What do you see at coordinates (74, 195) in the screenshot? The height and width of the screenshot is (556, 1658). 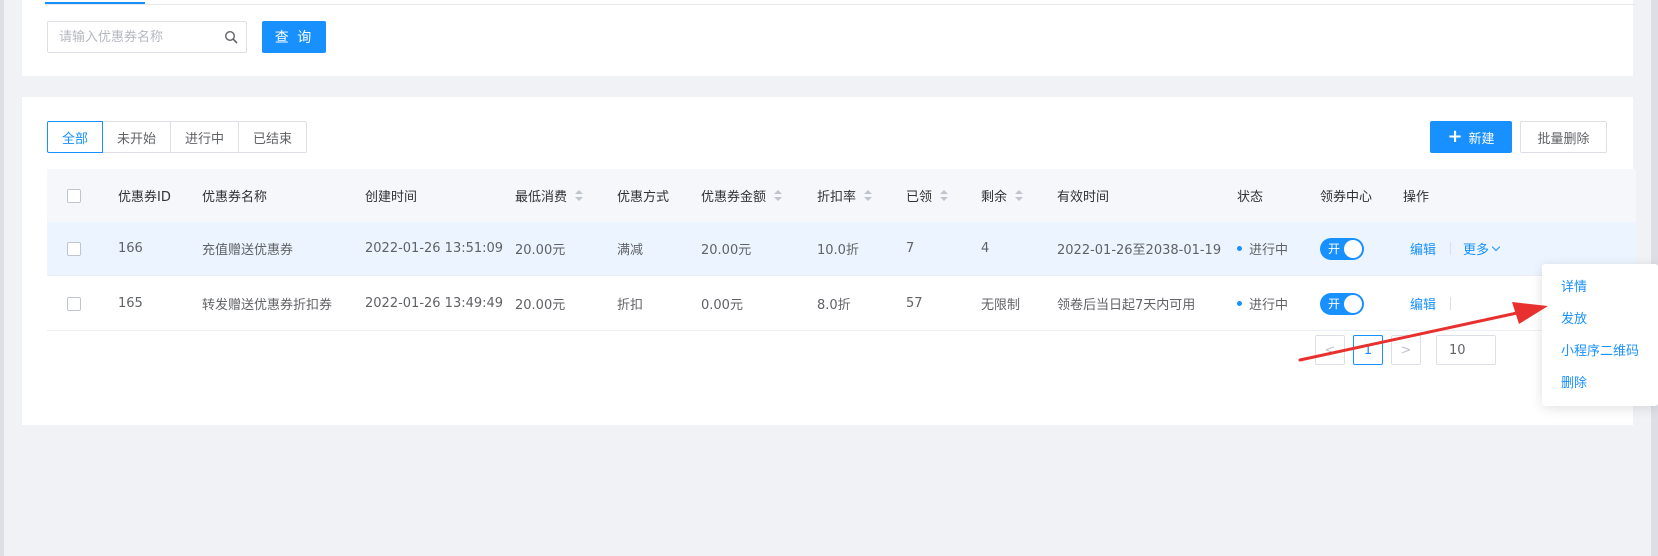 I see `select-all-checkbox` at bounding box center [74, 195].